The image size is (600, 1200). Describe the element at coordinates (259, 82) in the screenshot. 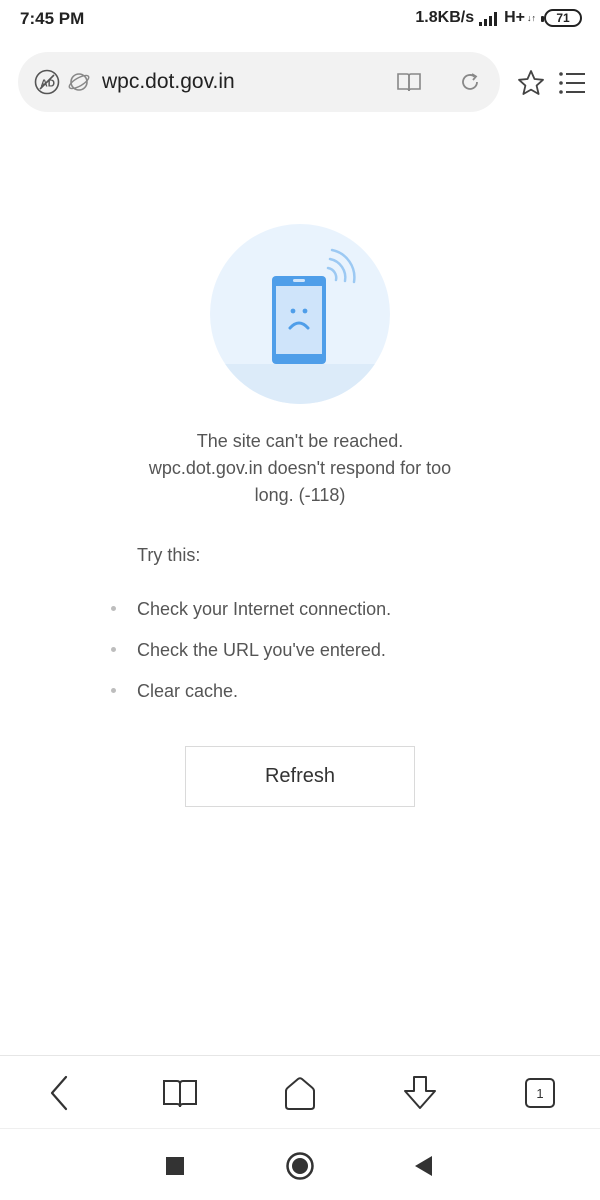

I see `address-bar: AD wpc.dot.gov.in` at that location.